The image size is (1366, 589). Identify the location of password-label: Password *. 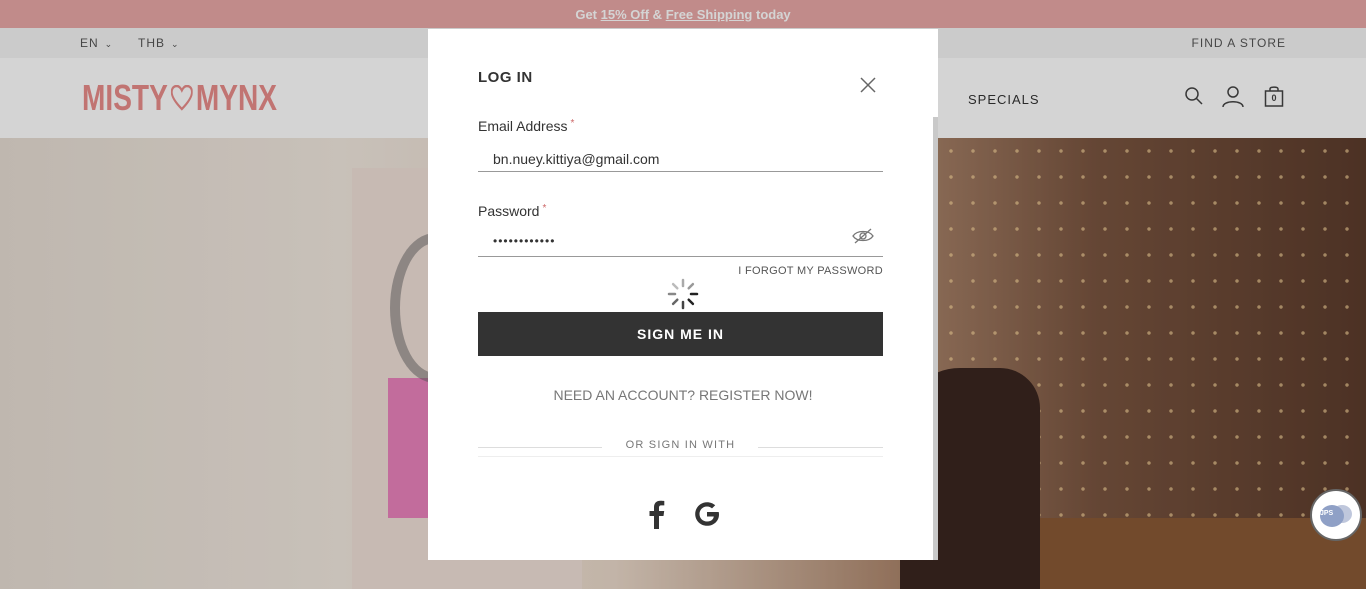
(512, 211).